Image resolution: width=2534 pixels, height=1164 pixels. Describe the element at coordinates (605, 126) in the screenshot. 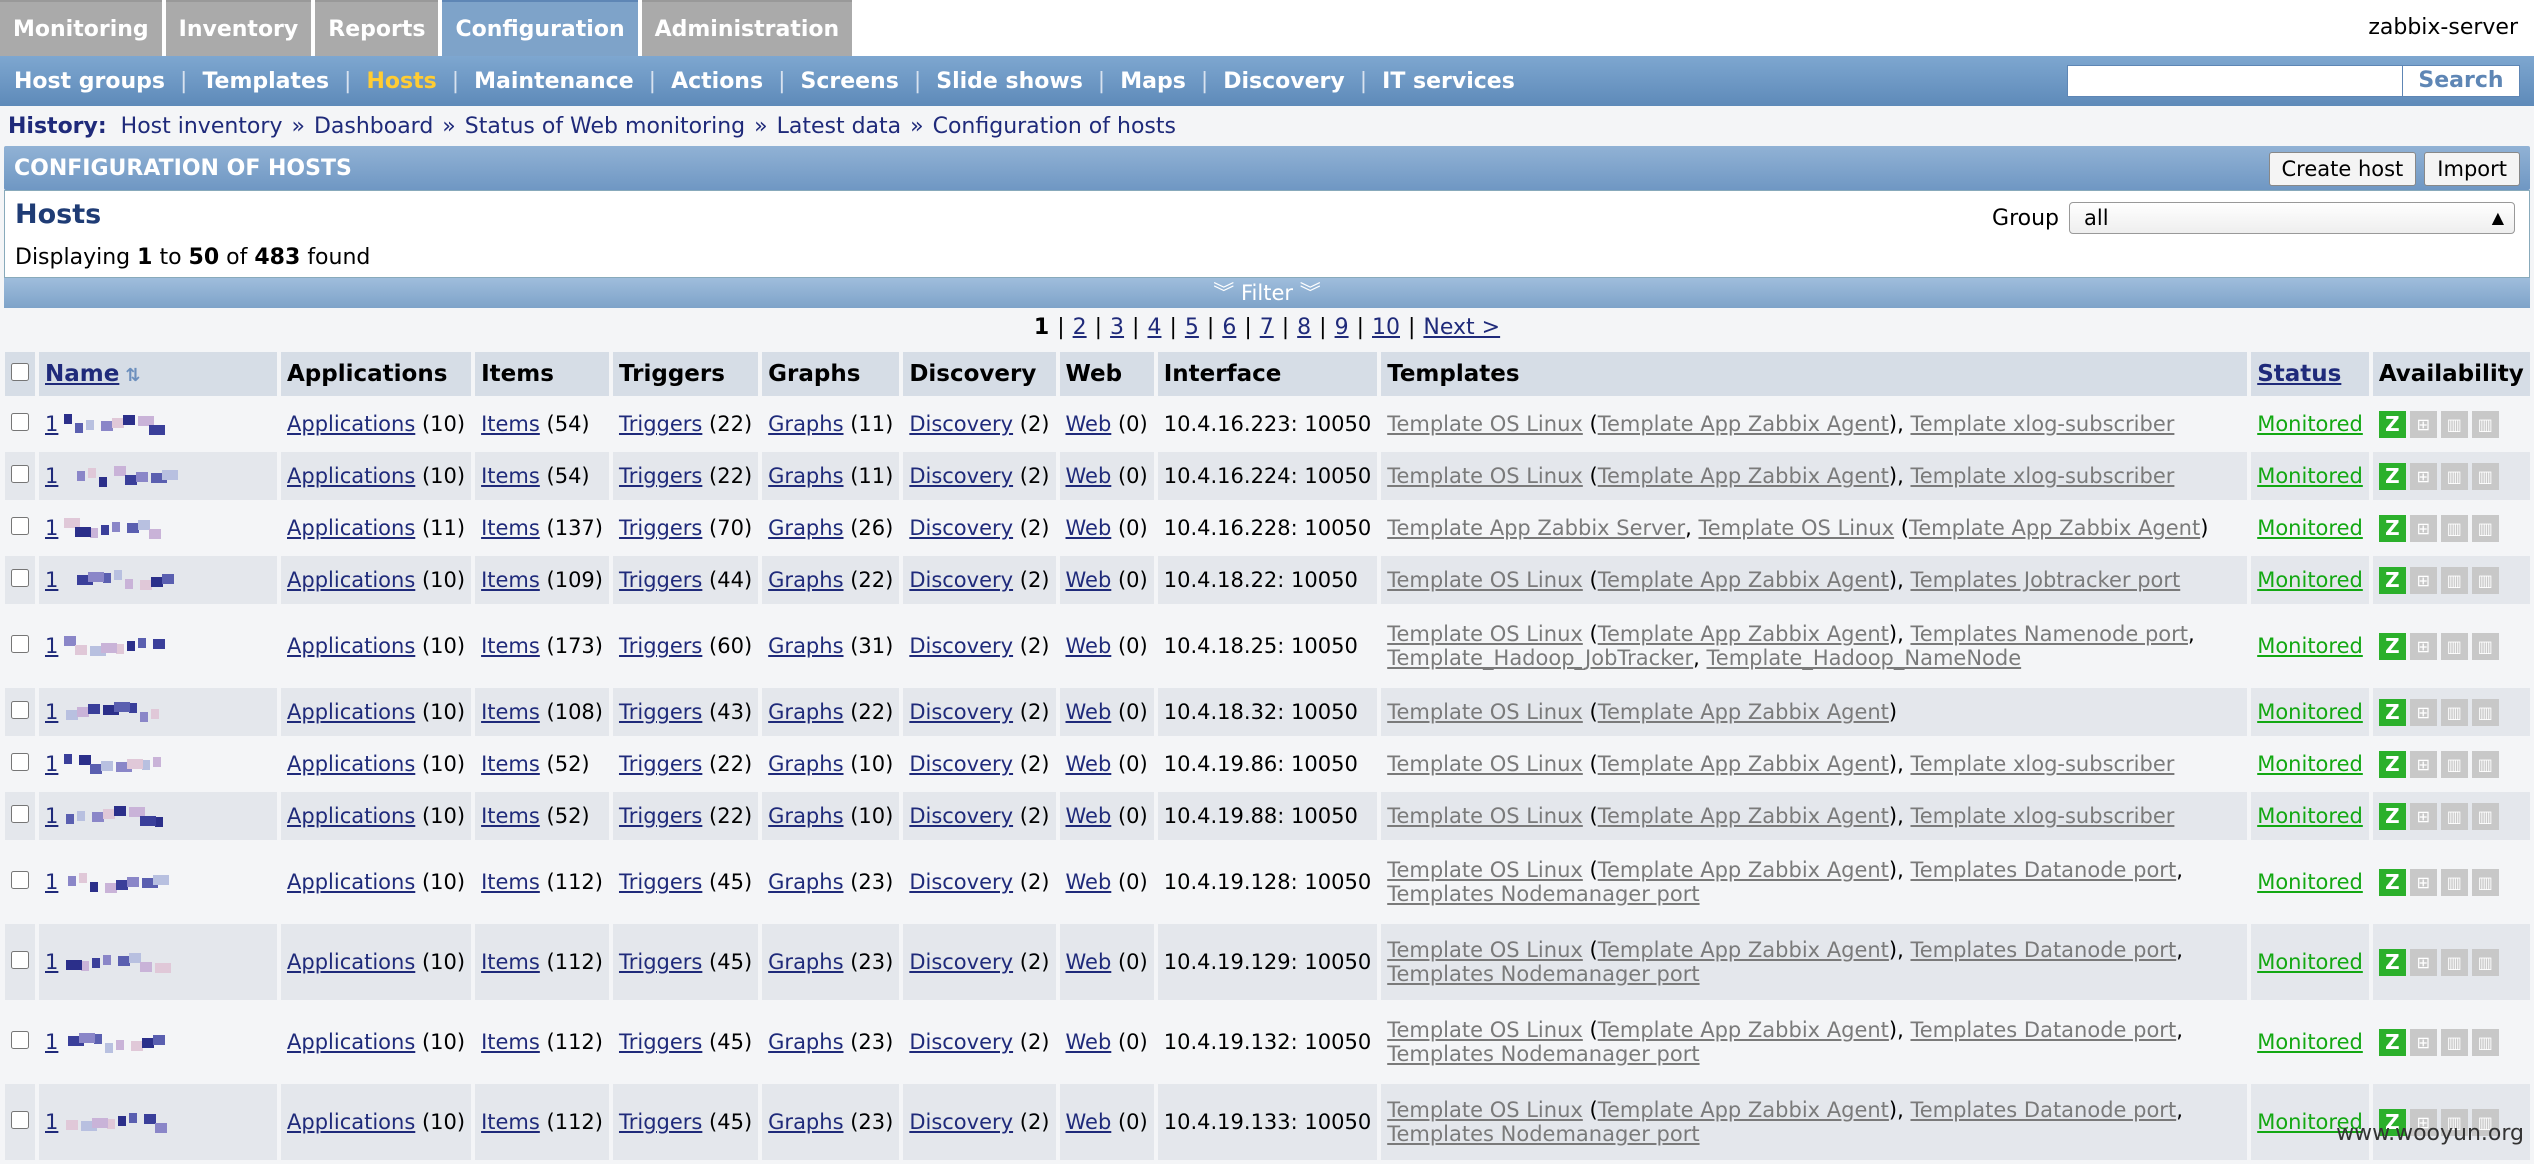

I see `history-link: Status of Web monitoring` at that location.